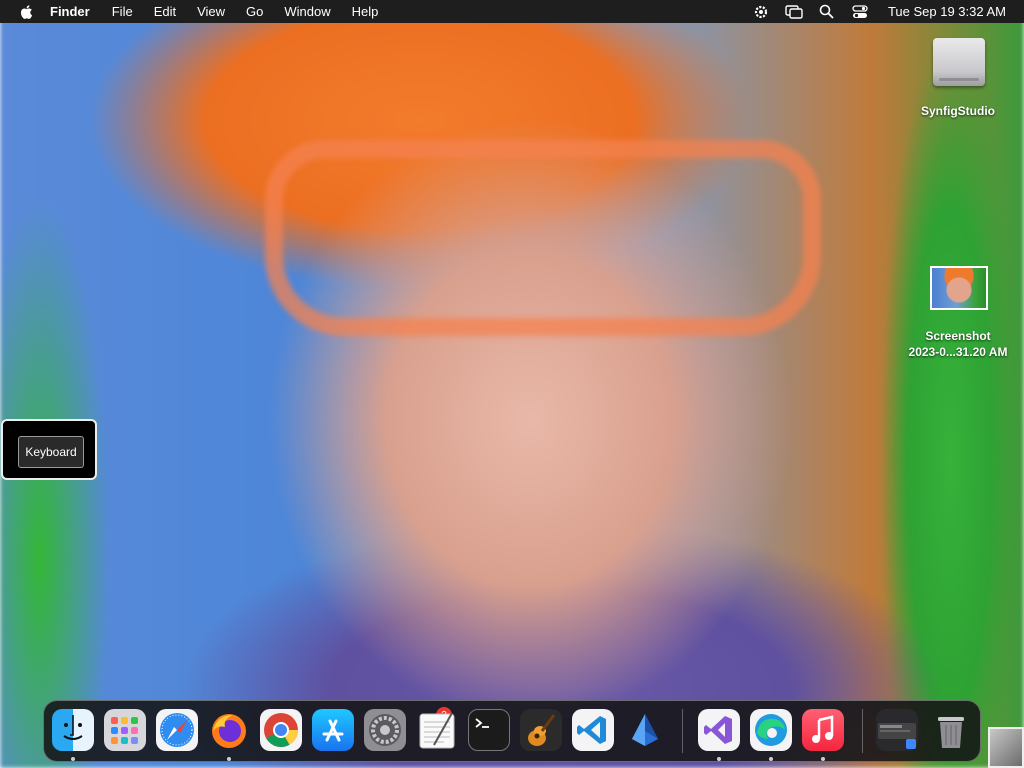 Image resolution: width=1024 pixels, height=768 pixels. Describe the element at coordinates (70, 11) in the screenshot. I see `menu-app-name: Finder` at that location.